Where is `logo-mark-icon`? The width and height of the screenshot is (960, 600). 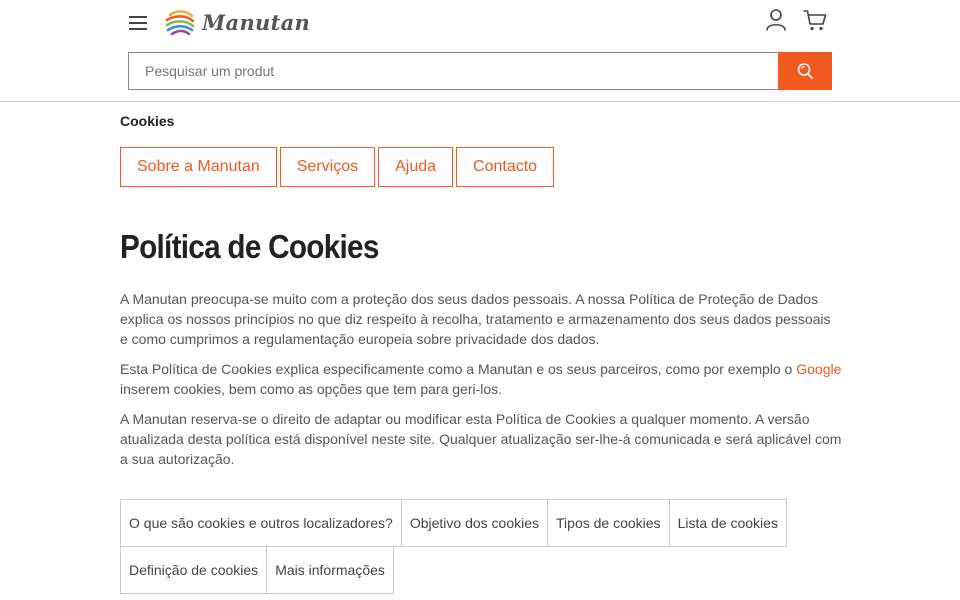 logo-mark-icon is located at coordinates (180, 23).